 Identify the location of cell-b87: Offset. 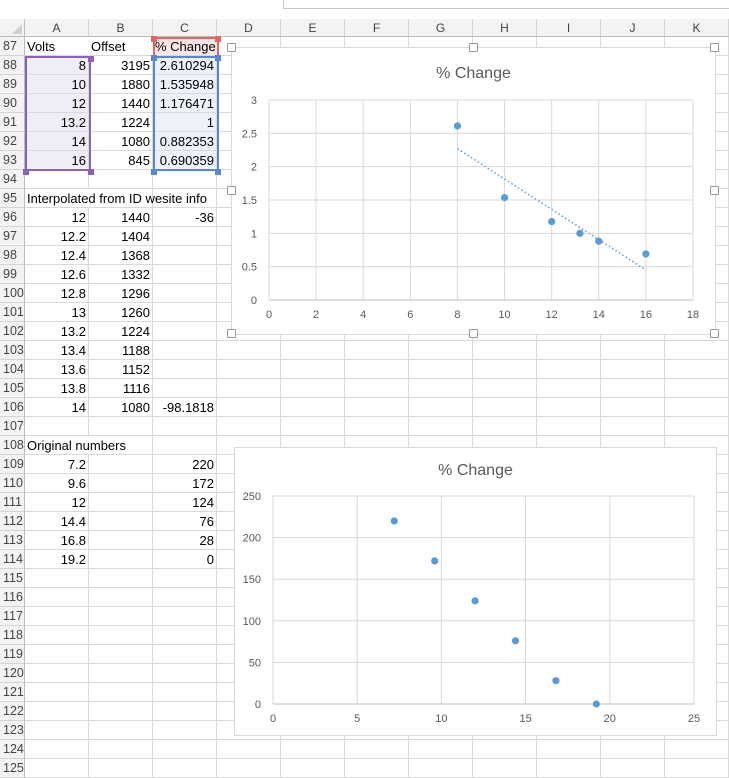
(121, 46).